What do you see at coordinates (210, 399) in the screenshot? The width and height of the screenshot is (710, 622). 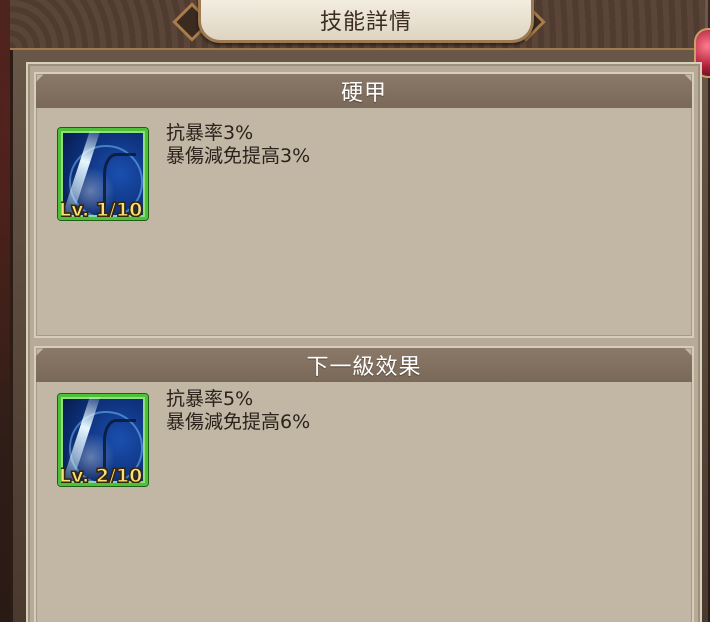 I see `effect-line: 抗暴率5%` at bounding box center [210, 399].